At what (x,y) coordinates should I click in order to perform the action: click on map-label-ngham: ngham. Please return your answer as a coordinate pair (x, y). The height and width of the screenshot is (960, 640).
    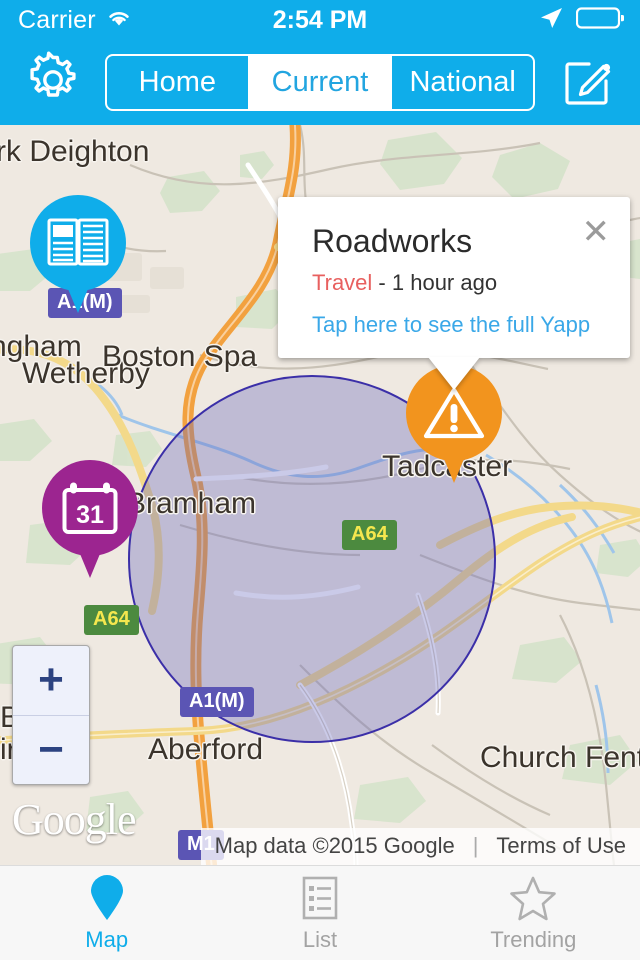
    Looking at the image, I should click on (41, 346).